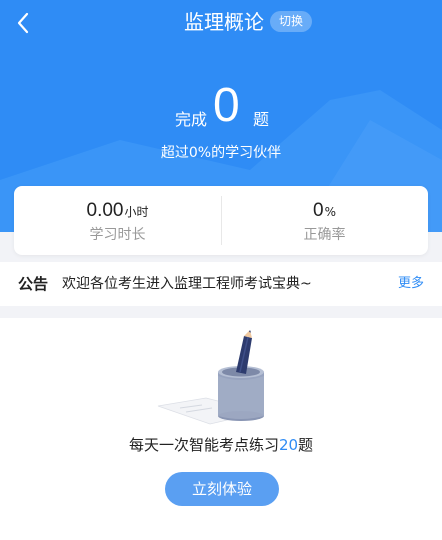  What do you see at coordinates (330, 212) in the screenshot?
I see `accuracy-unit: %` at bounding box center [330, 212].